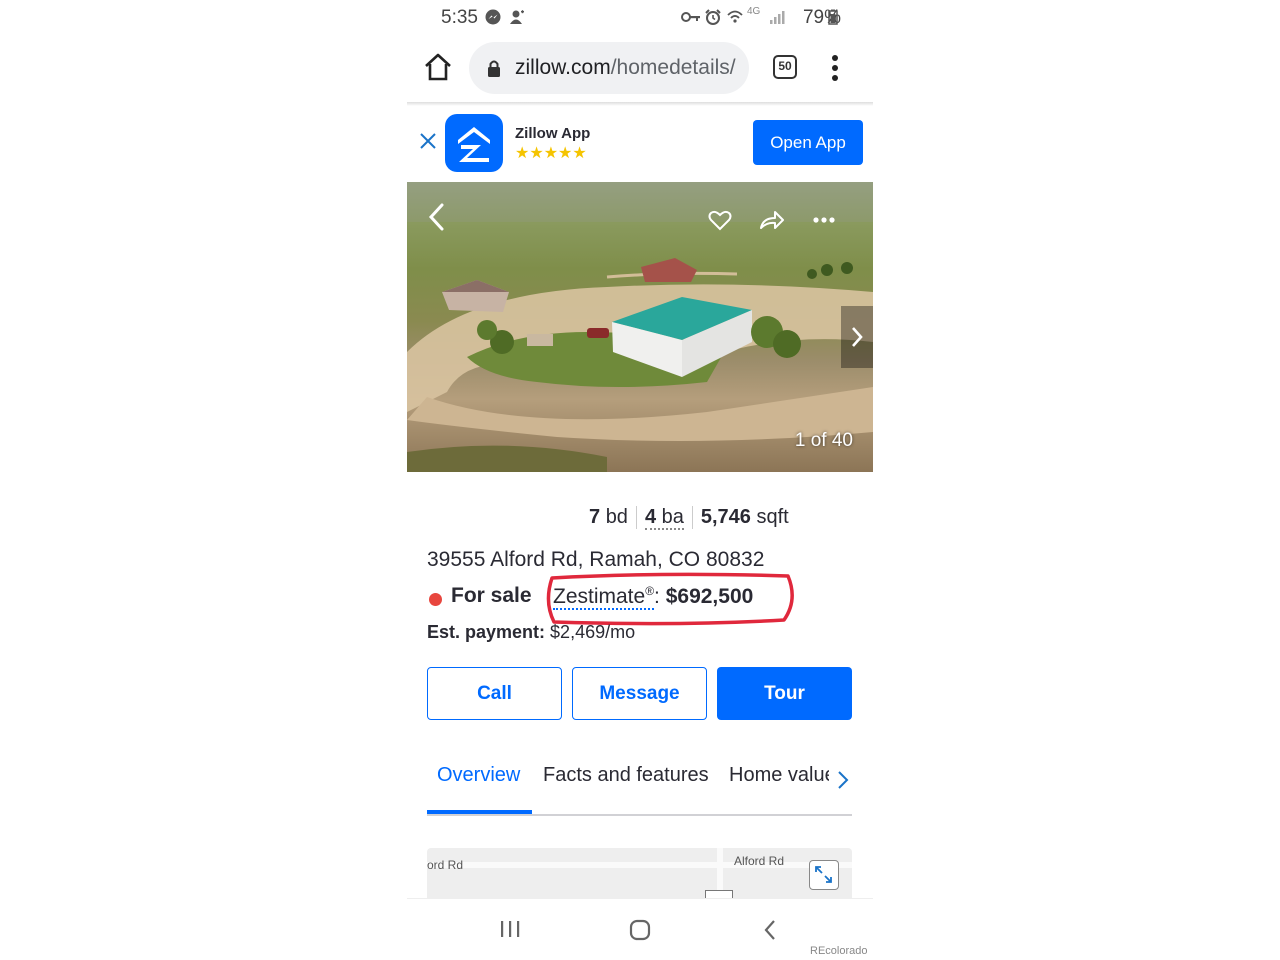 The height and width of the screenshot is (960, 1280). What do you see at coordinates (494, 693) in the screenshot?
I see `call-button: Call` at bounding box center [494, 693].